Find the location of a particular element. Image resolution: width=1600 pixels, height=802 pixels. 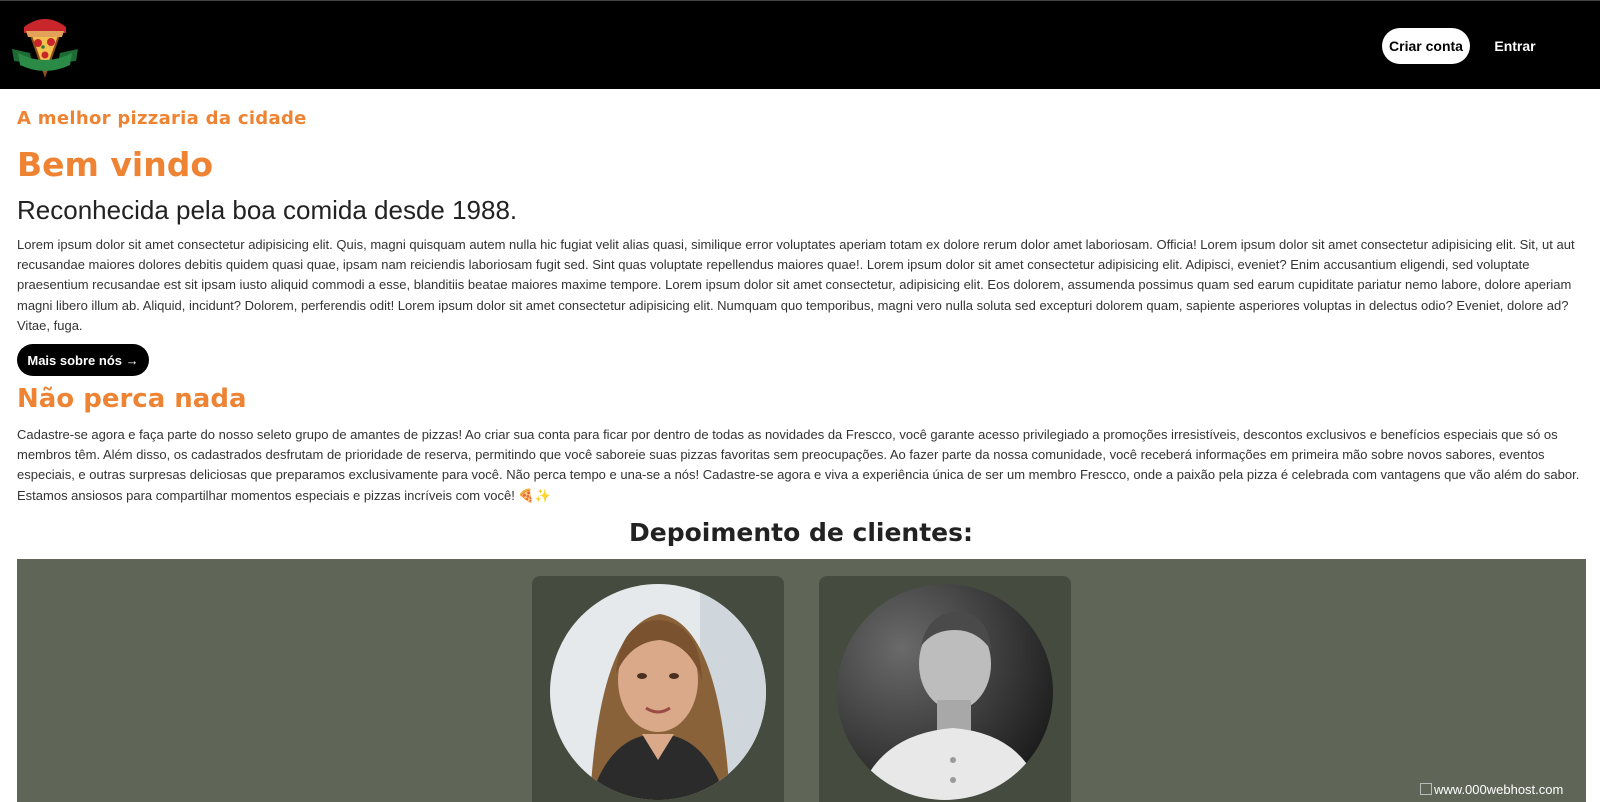

hosting-badge: www.000webhost.com is located at coordinates (1500, 792).